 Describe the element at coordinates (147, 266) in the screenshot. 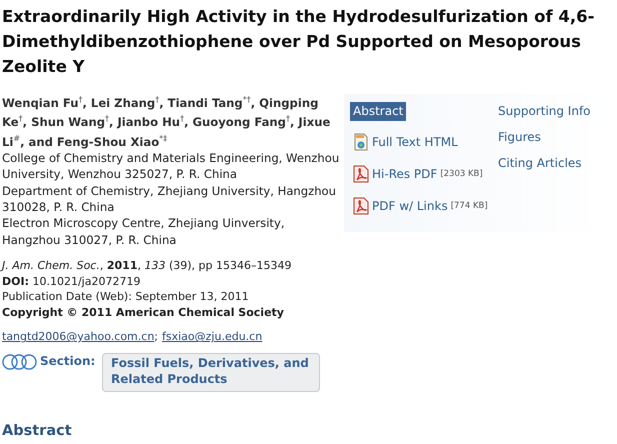

I see `citation: J. Am. Chem. Soc., 2011, 133 (39), pp 15346–15349` at that location.